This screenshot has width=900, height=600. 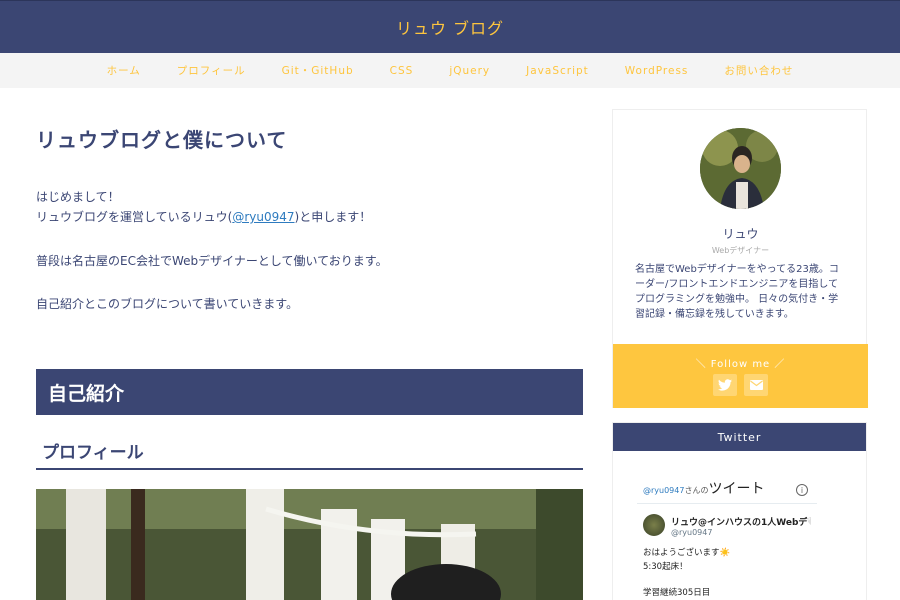 I want to click on tweets-divider, so click(x=727, y=503).